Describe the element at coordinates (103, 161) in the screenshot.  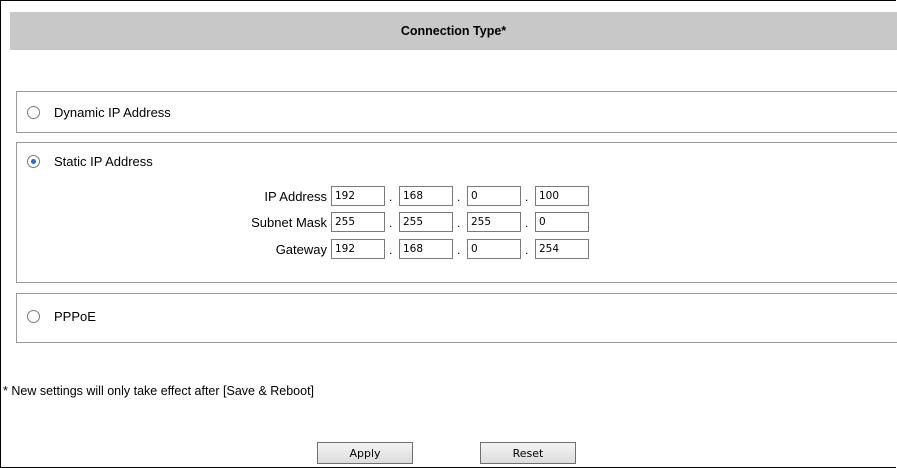
I see `static-ip-label: Static IP Address` at that location.